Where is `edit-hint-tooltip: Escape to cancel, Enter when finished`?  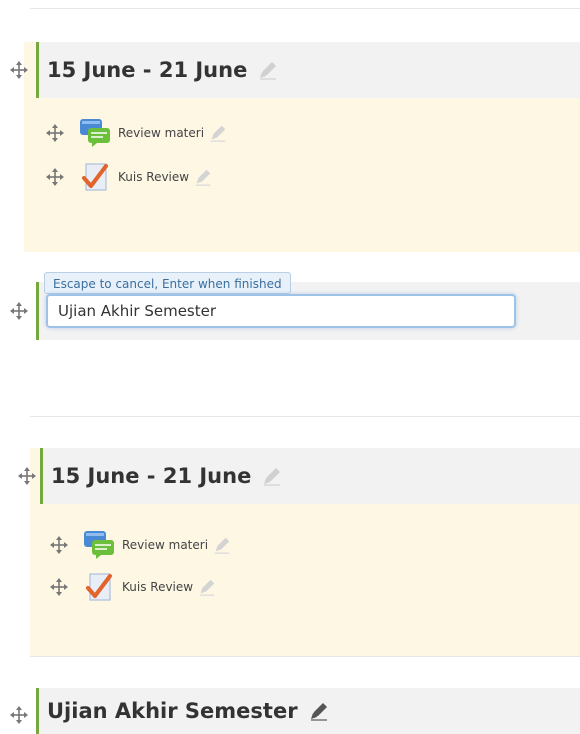
edit-hint-tooltip: Escape to cancel, Enter when finished is located at coordinates (167, 283).